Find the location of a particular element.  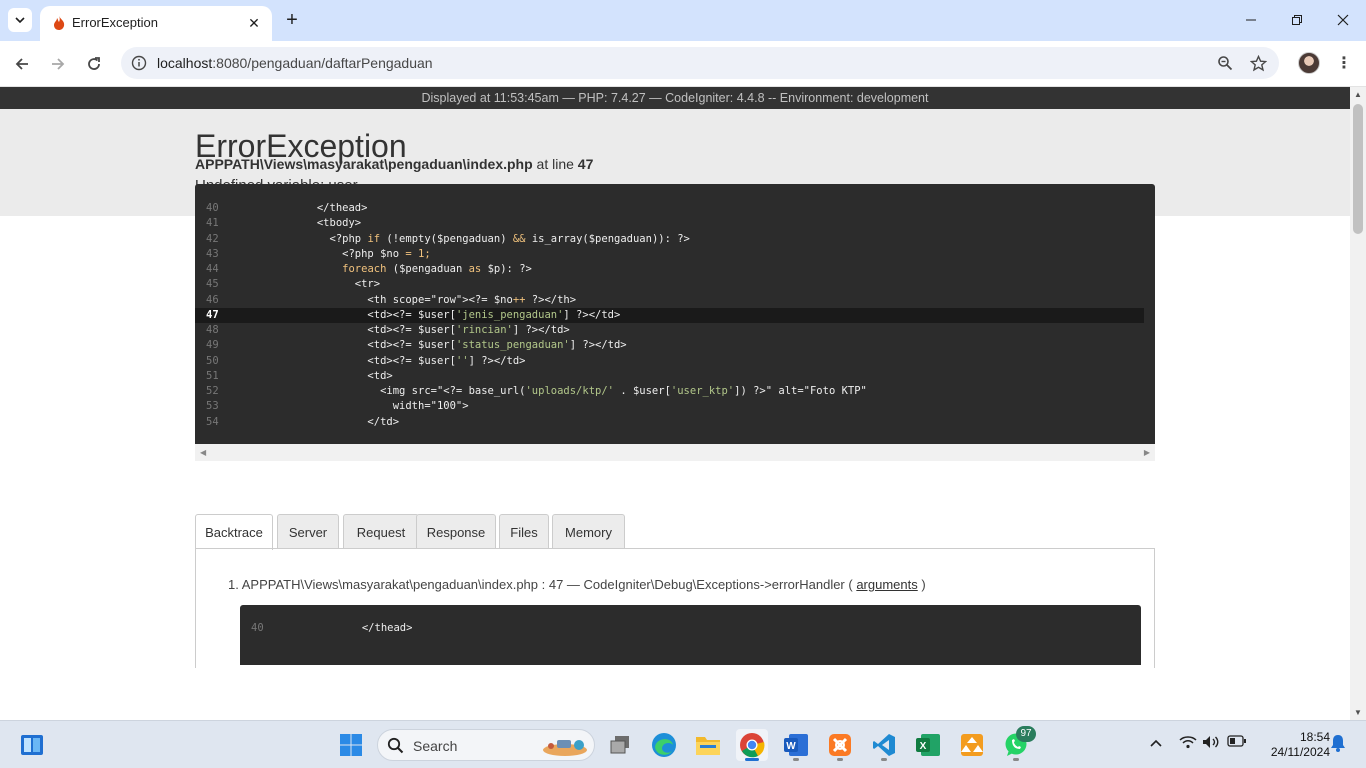

arguments-link: arguments is located at coordinates (886, 584).